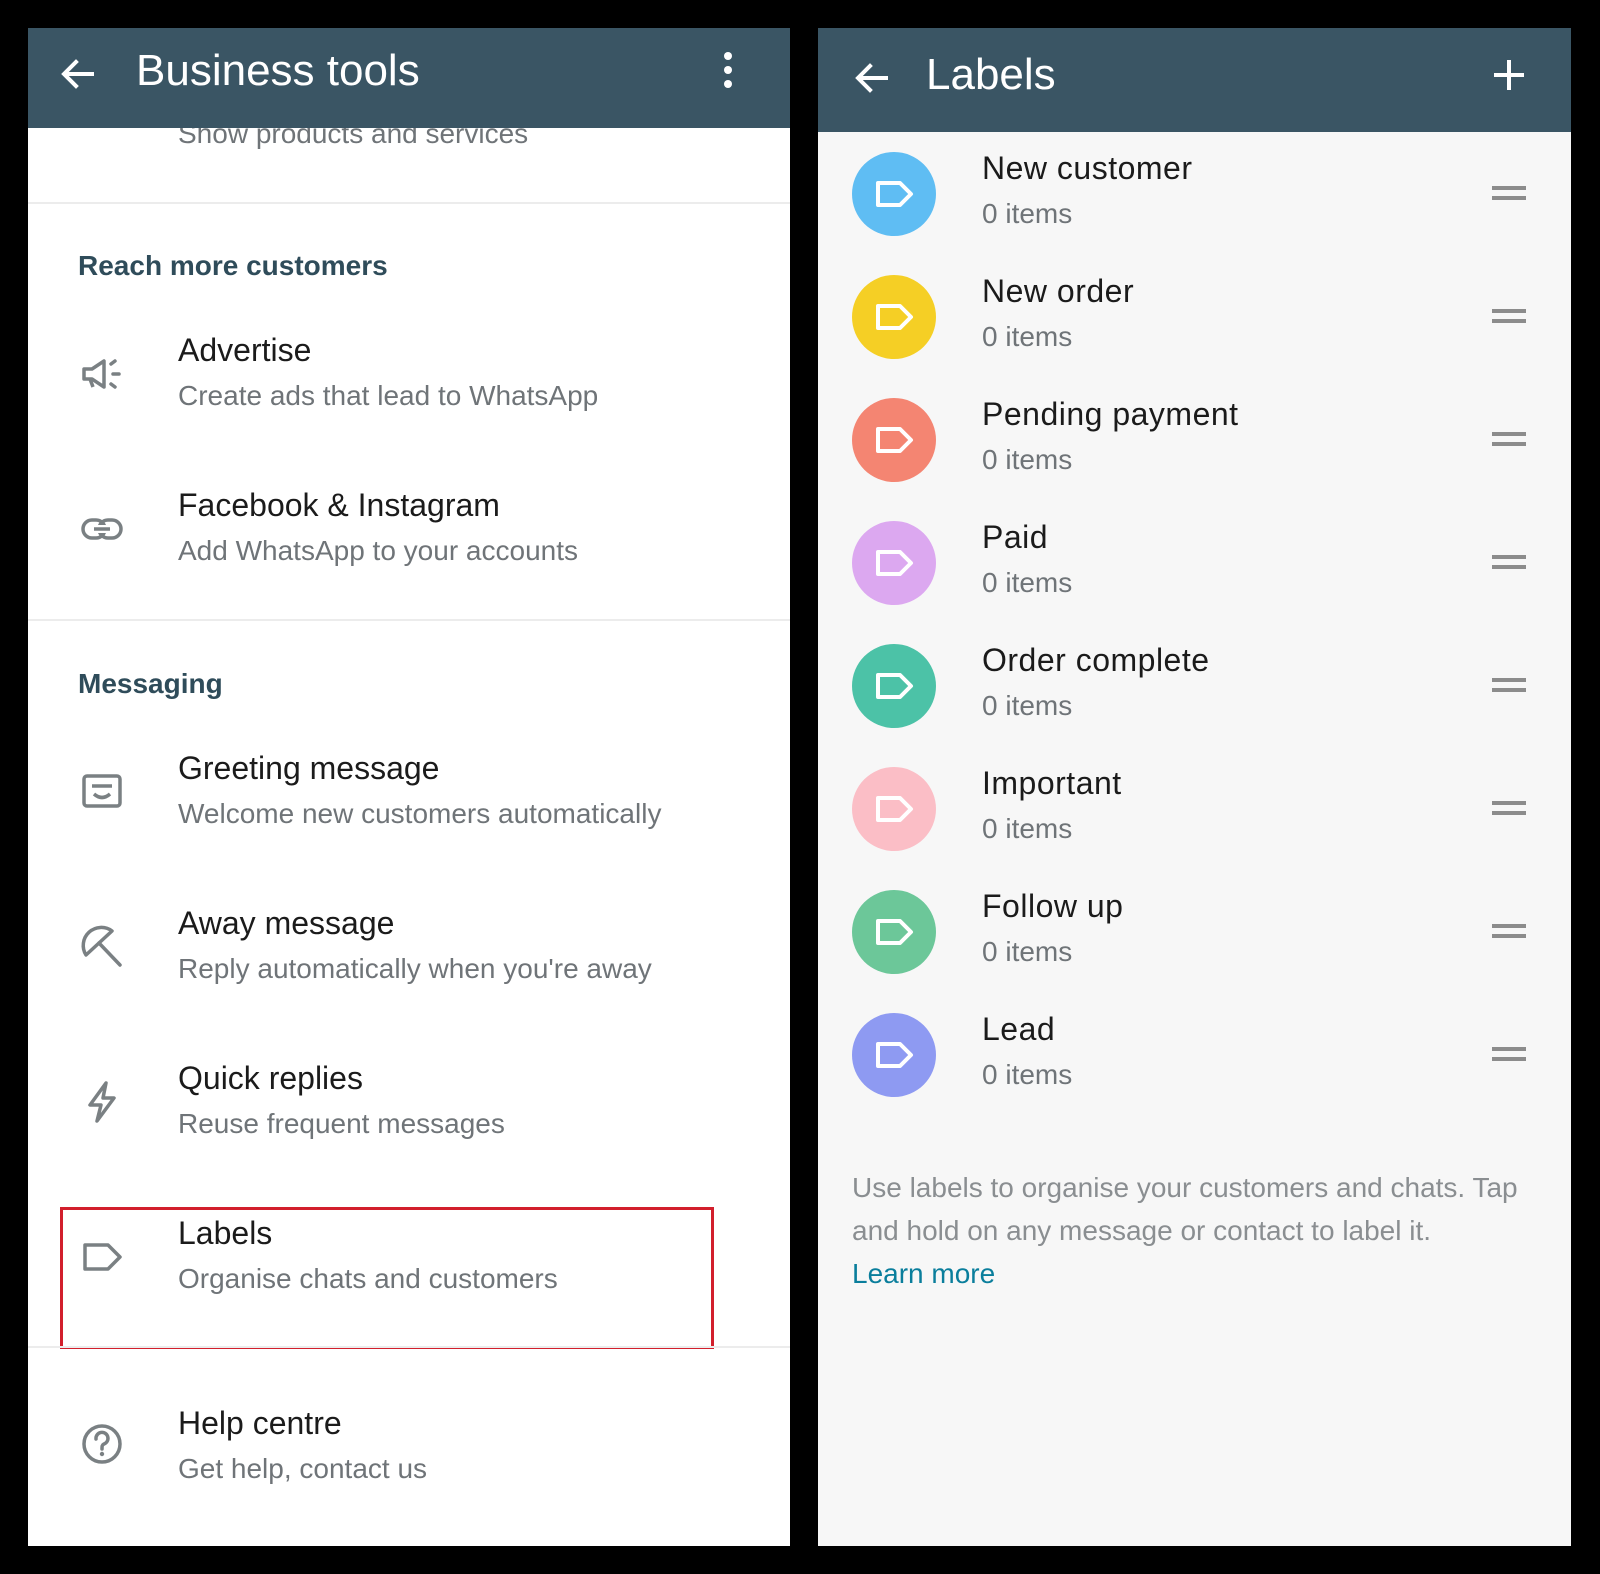  Describe the element at coordinates (339, 505) in the screenshot. I see `item-title: Facebook & Instagram` at that location.